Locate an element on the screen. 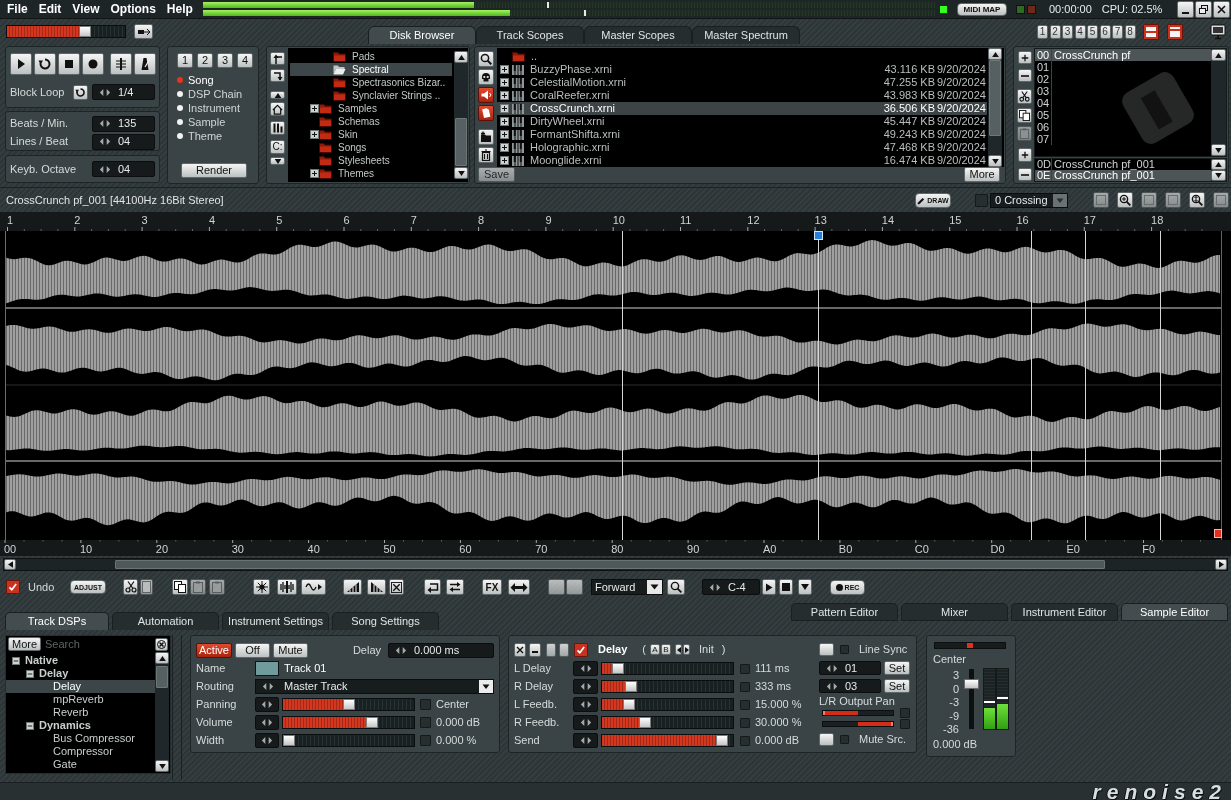  track-number-button: 6 is located at coordinates (1105, 31).